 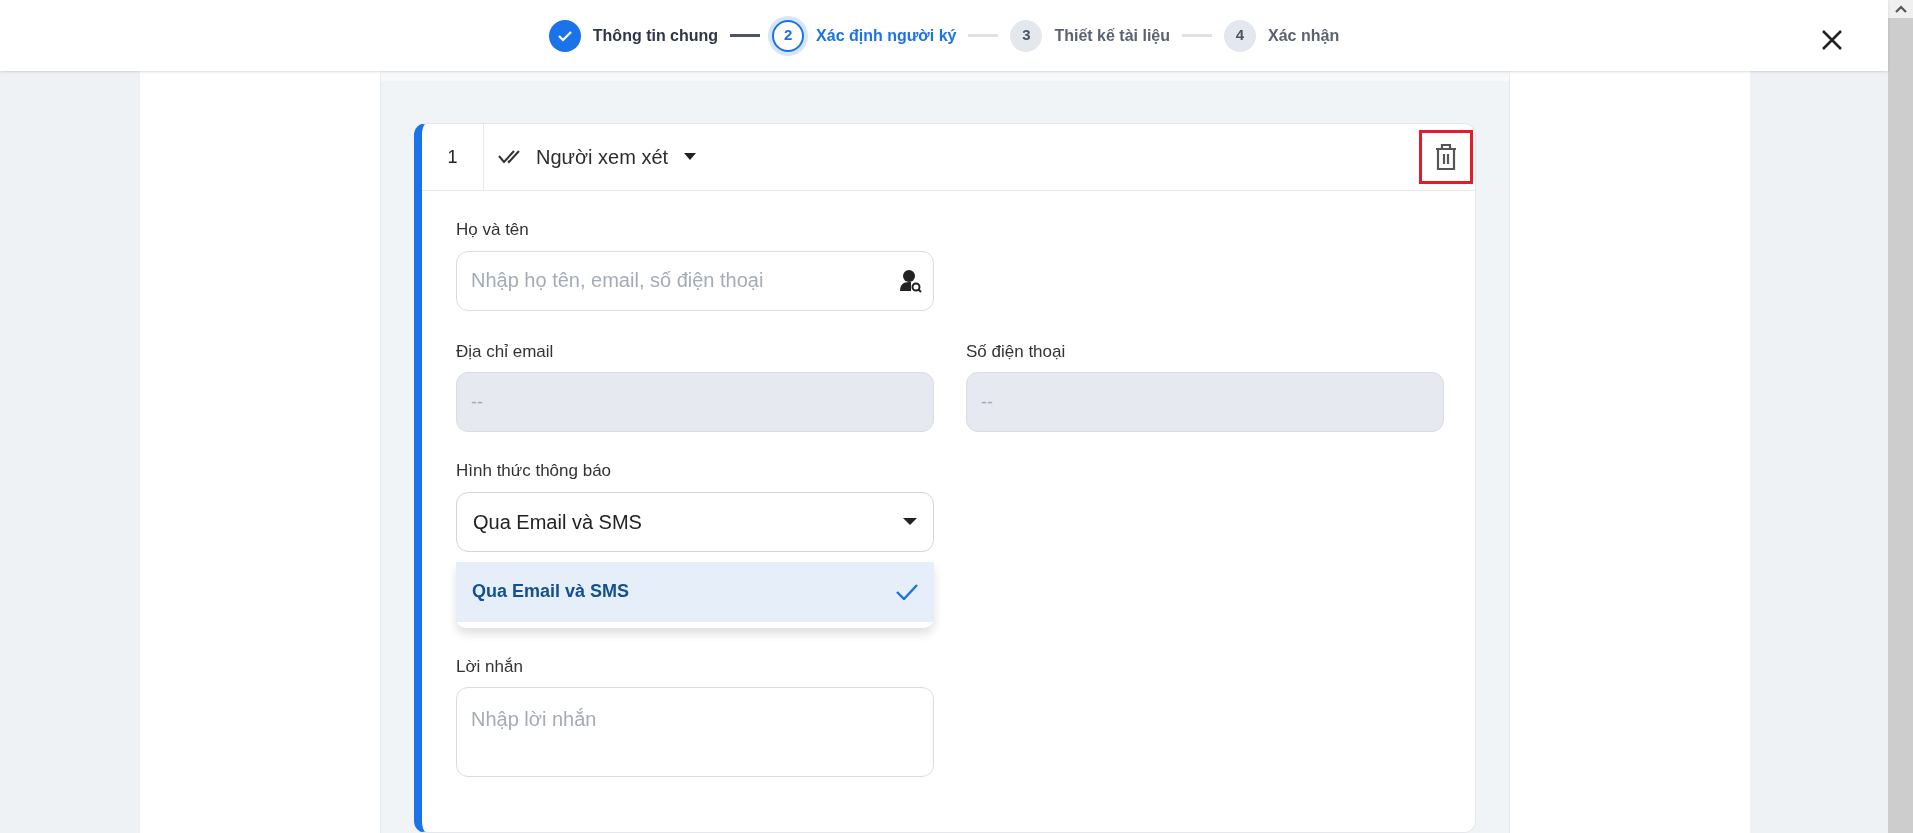 I want to click on scroll-up-icon, so click(x=1900, y=9).